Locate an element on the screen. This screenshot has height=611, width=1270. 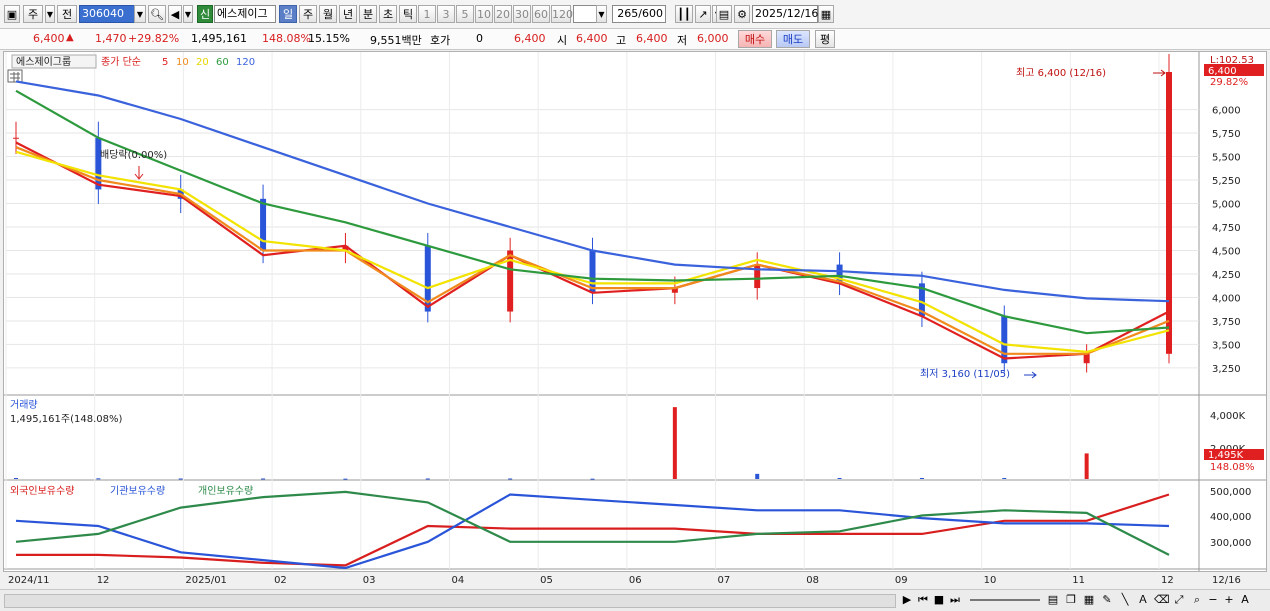
new-badge: 신 is located at coordinates (205, 14).